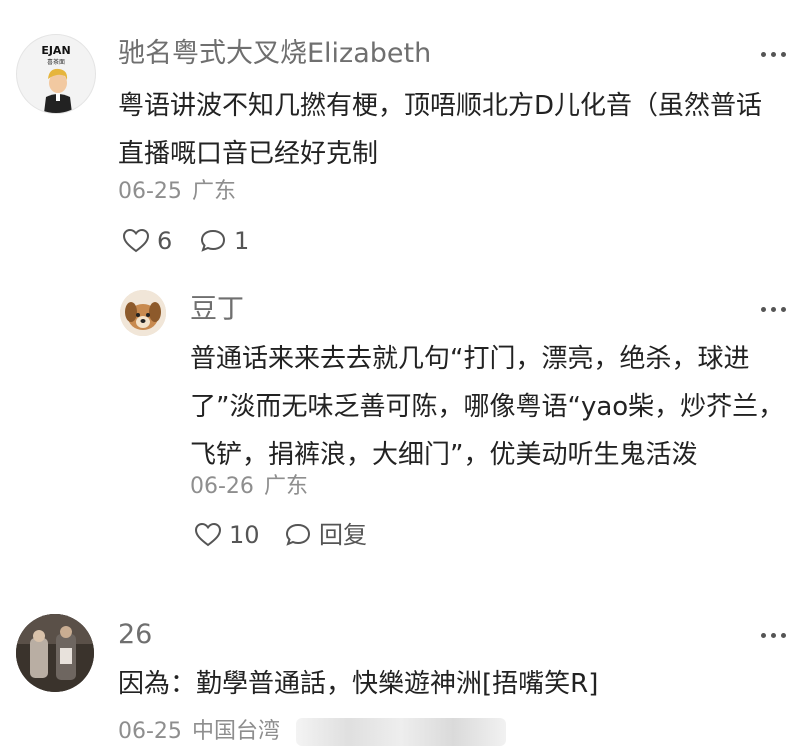 The height and width of the screenshot is (756, 806). I want to click on reply-count: 1, so click(242, 241).